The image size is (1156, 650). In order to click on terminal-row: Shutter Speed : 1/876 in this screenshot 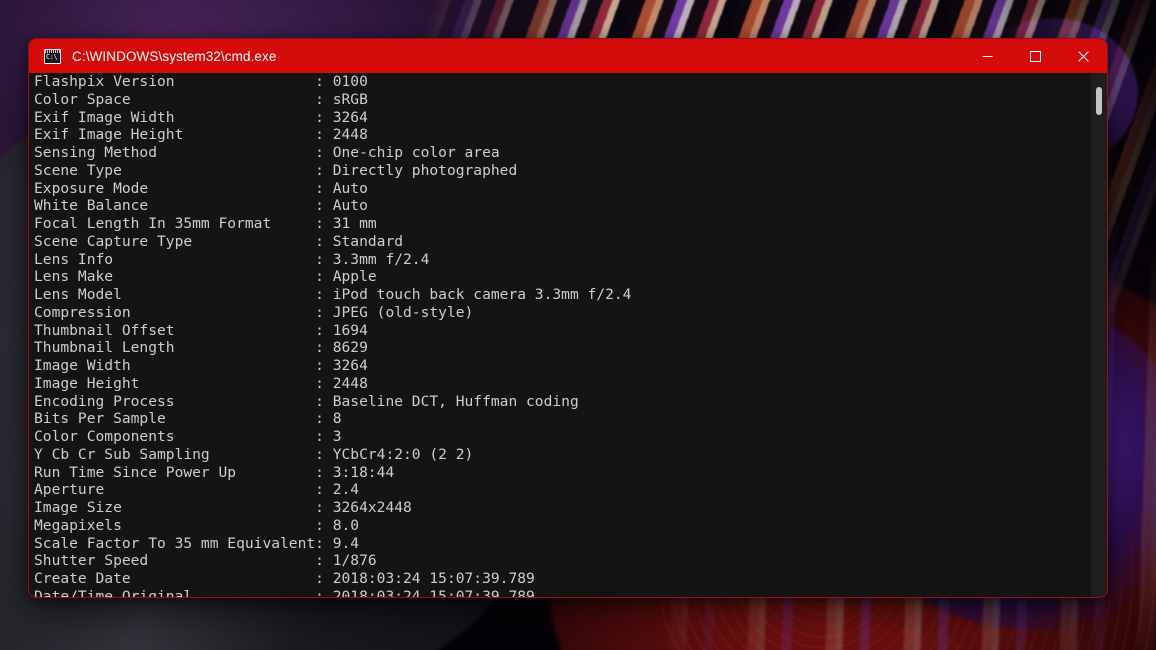, I will do `click(205, 561)`.